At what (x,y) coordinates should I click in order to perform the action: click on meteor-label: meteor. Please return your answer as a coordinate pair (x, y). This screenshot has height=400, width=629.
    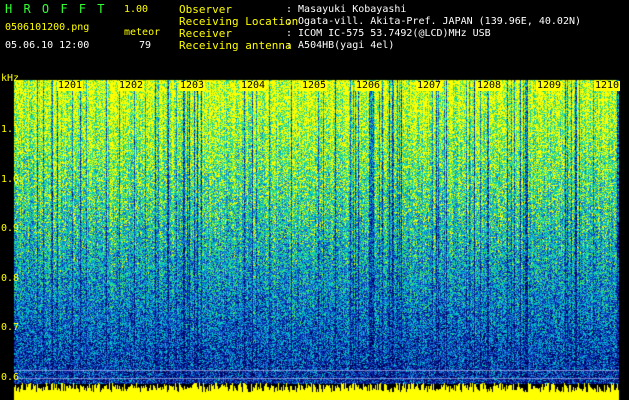
    Looking at the image, I should click on (142, 32).